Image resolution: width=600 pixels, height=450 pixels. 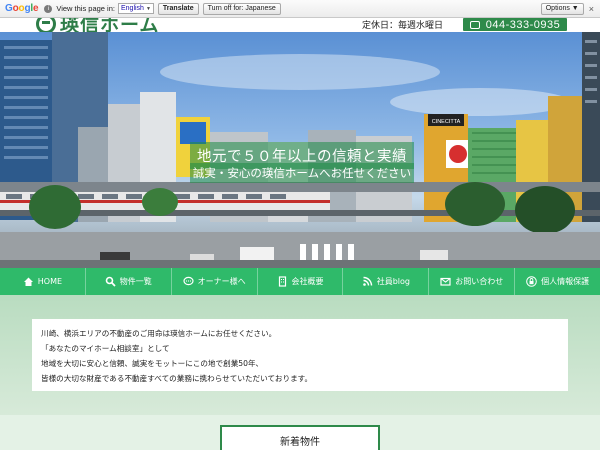 I want to click on logo-text: 瑛信ホーム, so click(x=110, y=25).